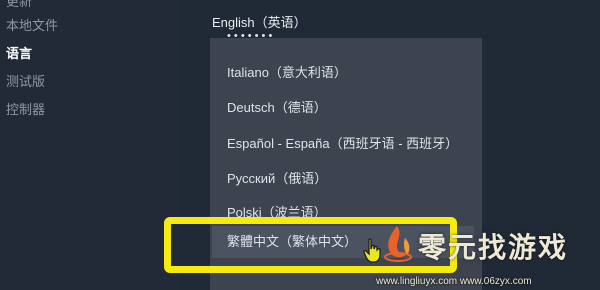  What do you see at coordinates (19, 5) in the screenshot?
I see `sidebar-item-updates: 更新` at bounding box center [19, 5].